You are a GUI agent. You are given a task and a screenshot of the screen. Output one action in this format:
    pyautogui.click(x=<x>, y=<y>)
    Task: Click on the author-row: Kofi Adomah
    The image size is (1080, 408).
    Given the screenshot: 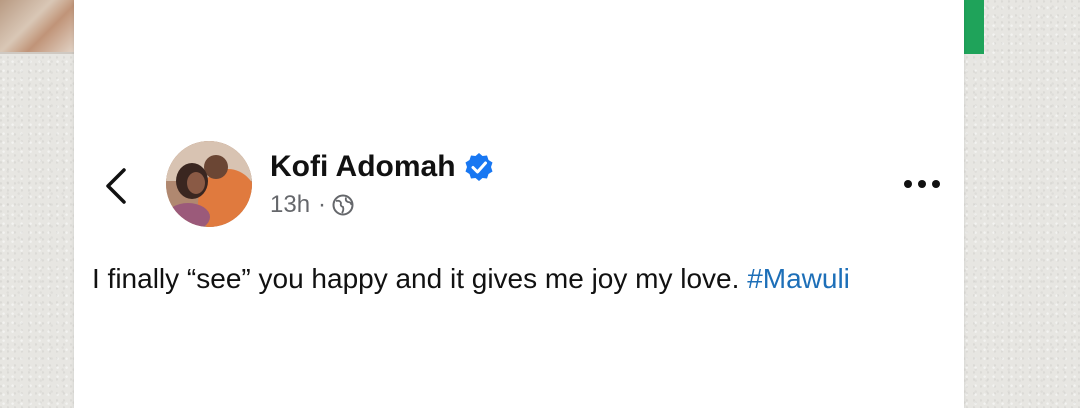 What is the action you would take?
    pyautogui.click(x=382, y=167)
    